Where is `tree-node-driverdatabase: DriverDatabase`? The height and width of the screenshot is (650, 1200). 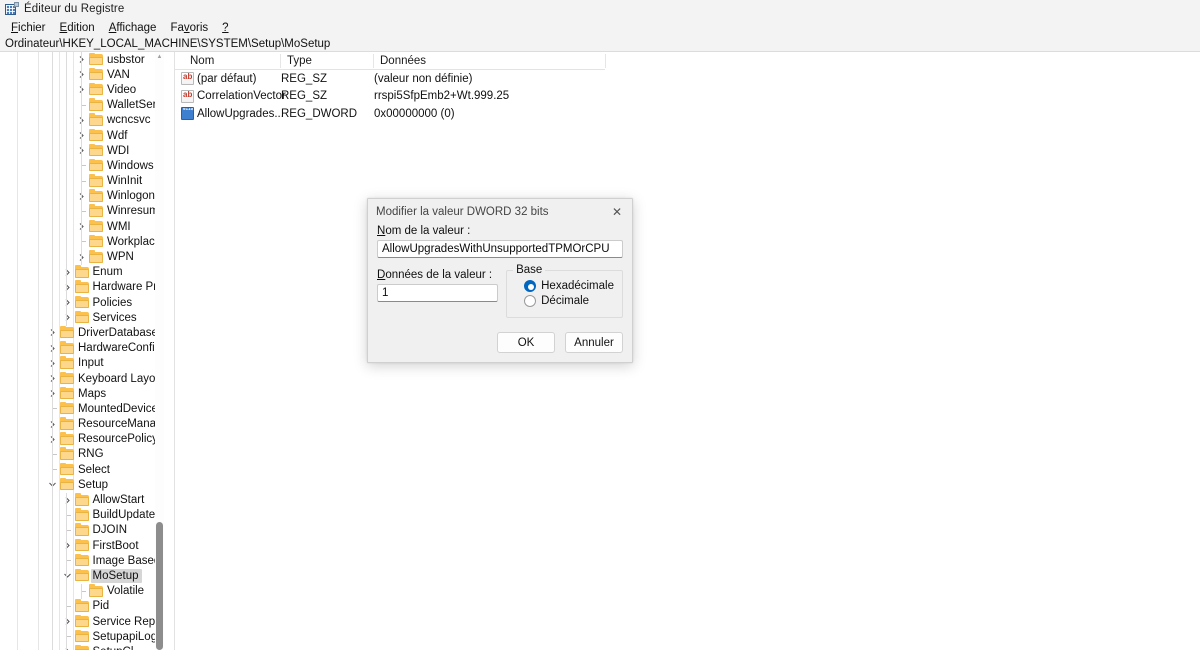 tree-node-driverdatabase: DriverDatabase is located at coordinates (81, 332).